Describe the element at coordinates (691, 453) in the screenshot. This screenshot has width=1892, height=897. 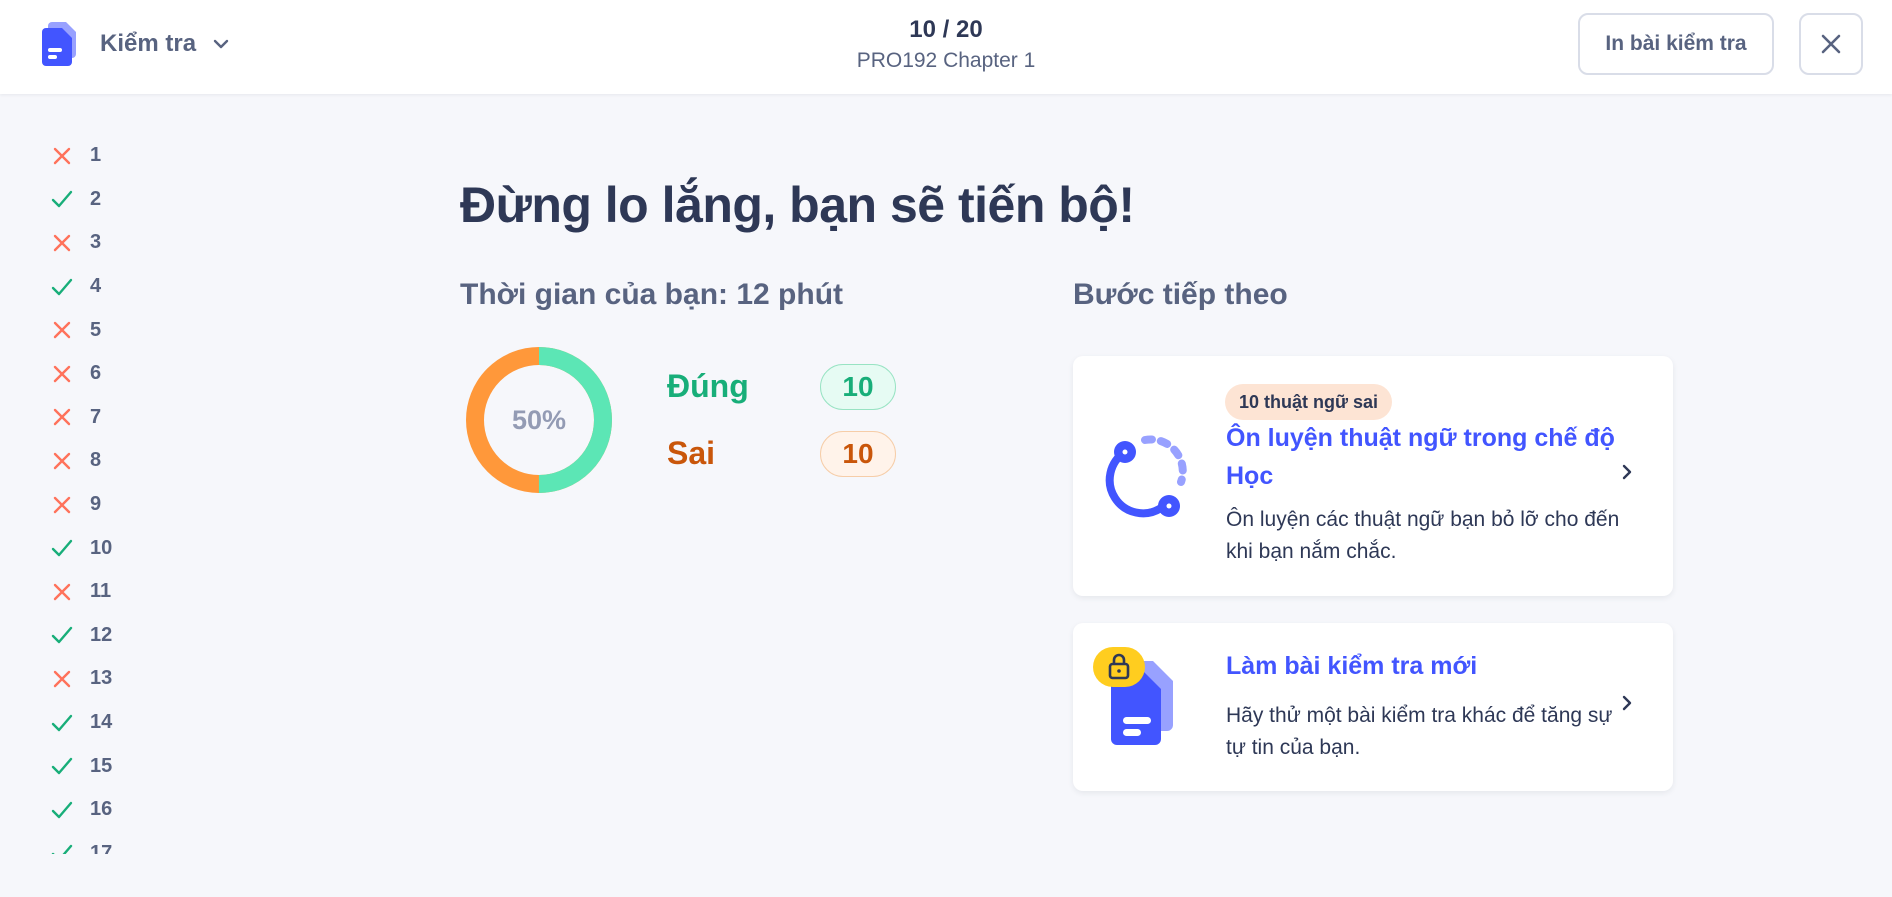
I see `wrong-label: Sai` at that location.